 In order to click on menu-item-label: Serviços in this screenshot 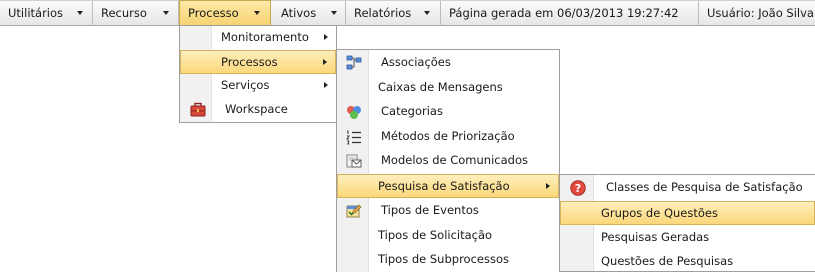, I will do `click(245, 85)`.